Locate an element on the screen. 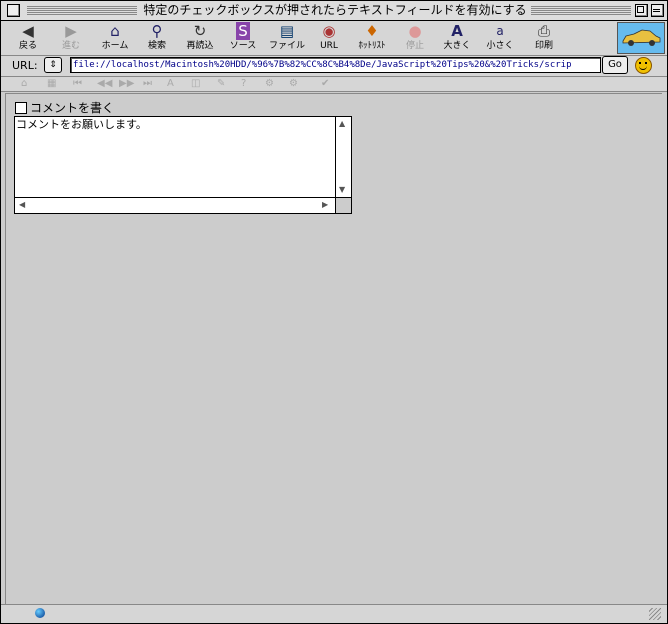 The image size is (668, 624). browser-logo is located at coordinates (641, 38).